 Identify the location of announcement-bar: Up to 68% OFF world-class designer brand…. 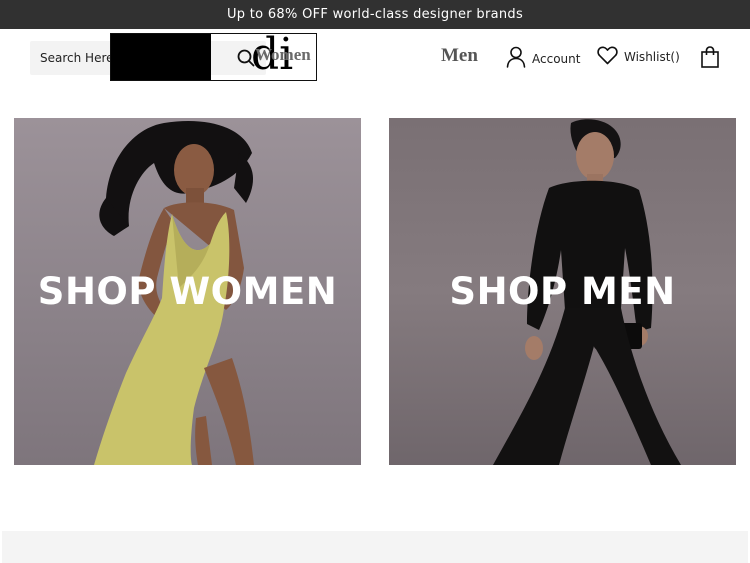
(375, 14).